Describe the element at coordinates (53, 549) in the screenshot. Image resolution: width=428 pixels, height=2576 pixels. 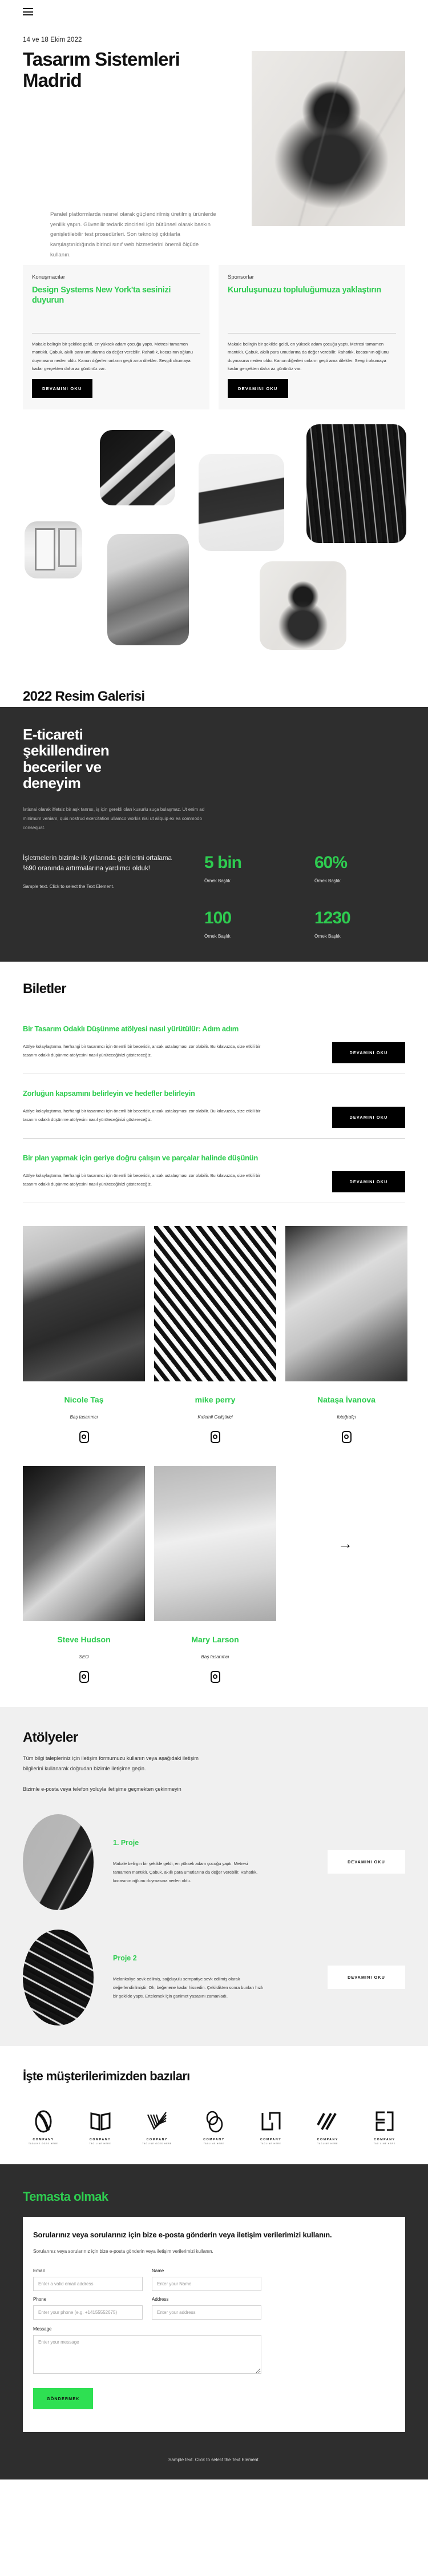
I see `gallery-elevator-hall-photo` at that location.